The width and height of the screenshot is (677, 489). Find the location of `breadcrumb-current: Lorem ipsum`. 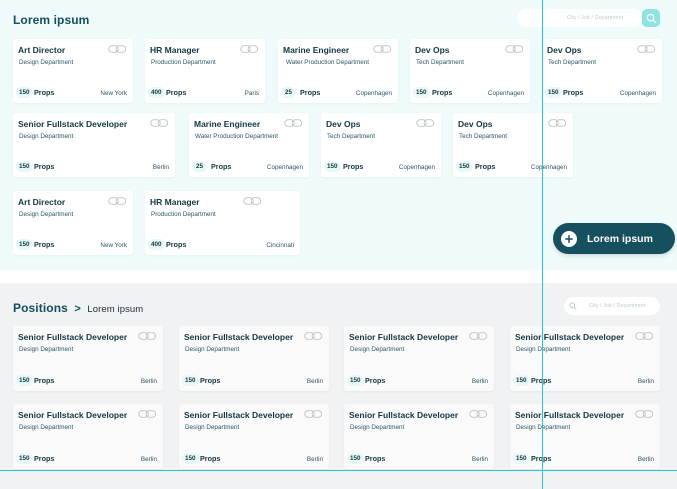

breadcrumb-current: Lorem ipsum is located at coordinates (115, 309).